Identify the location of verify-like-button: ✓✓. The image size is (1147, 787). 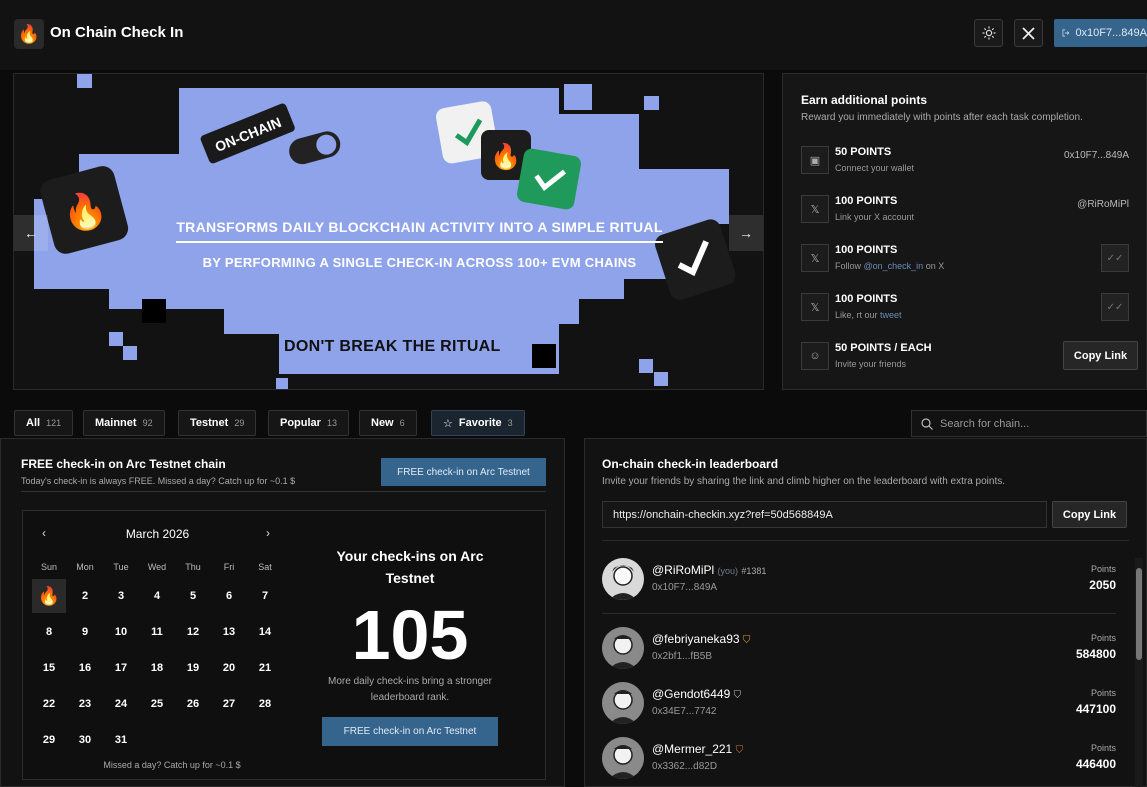
(1115, 307).